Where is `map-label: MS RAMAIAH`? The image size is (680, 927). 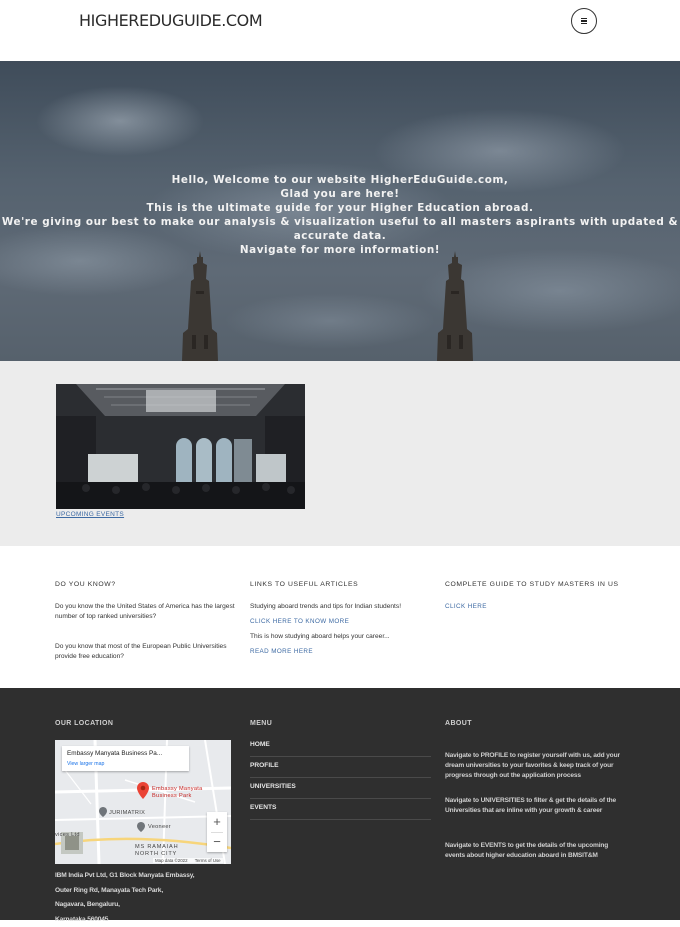 map-label: MS RAMAIAH is located at coordinates (157, 847).